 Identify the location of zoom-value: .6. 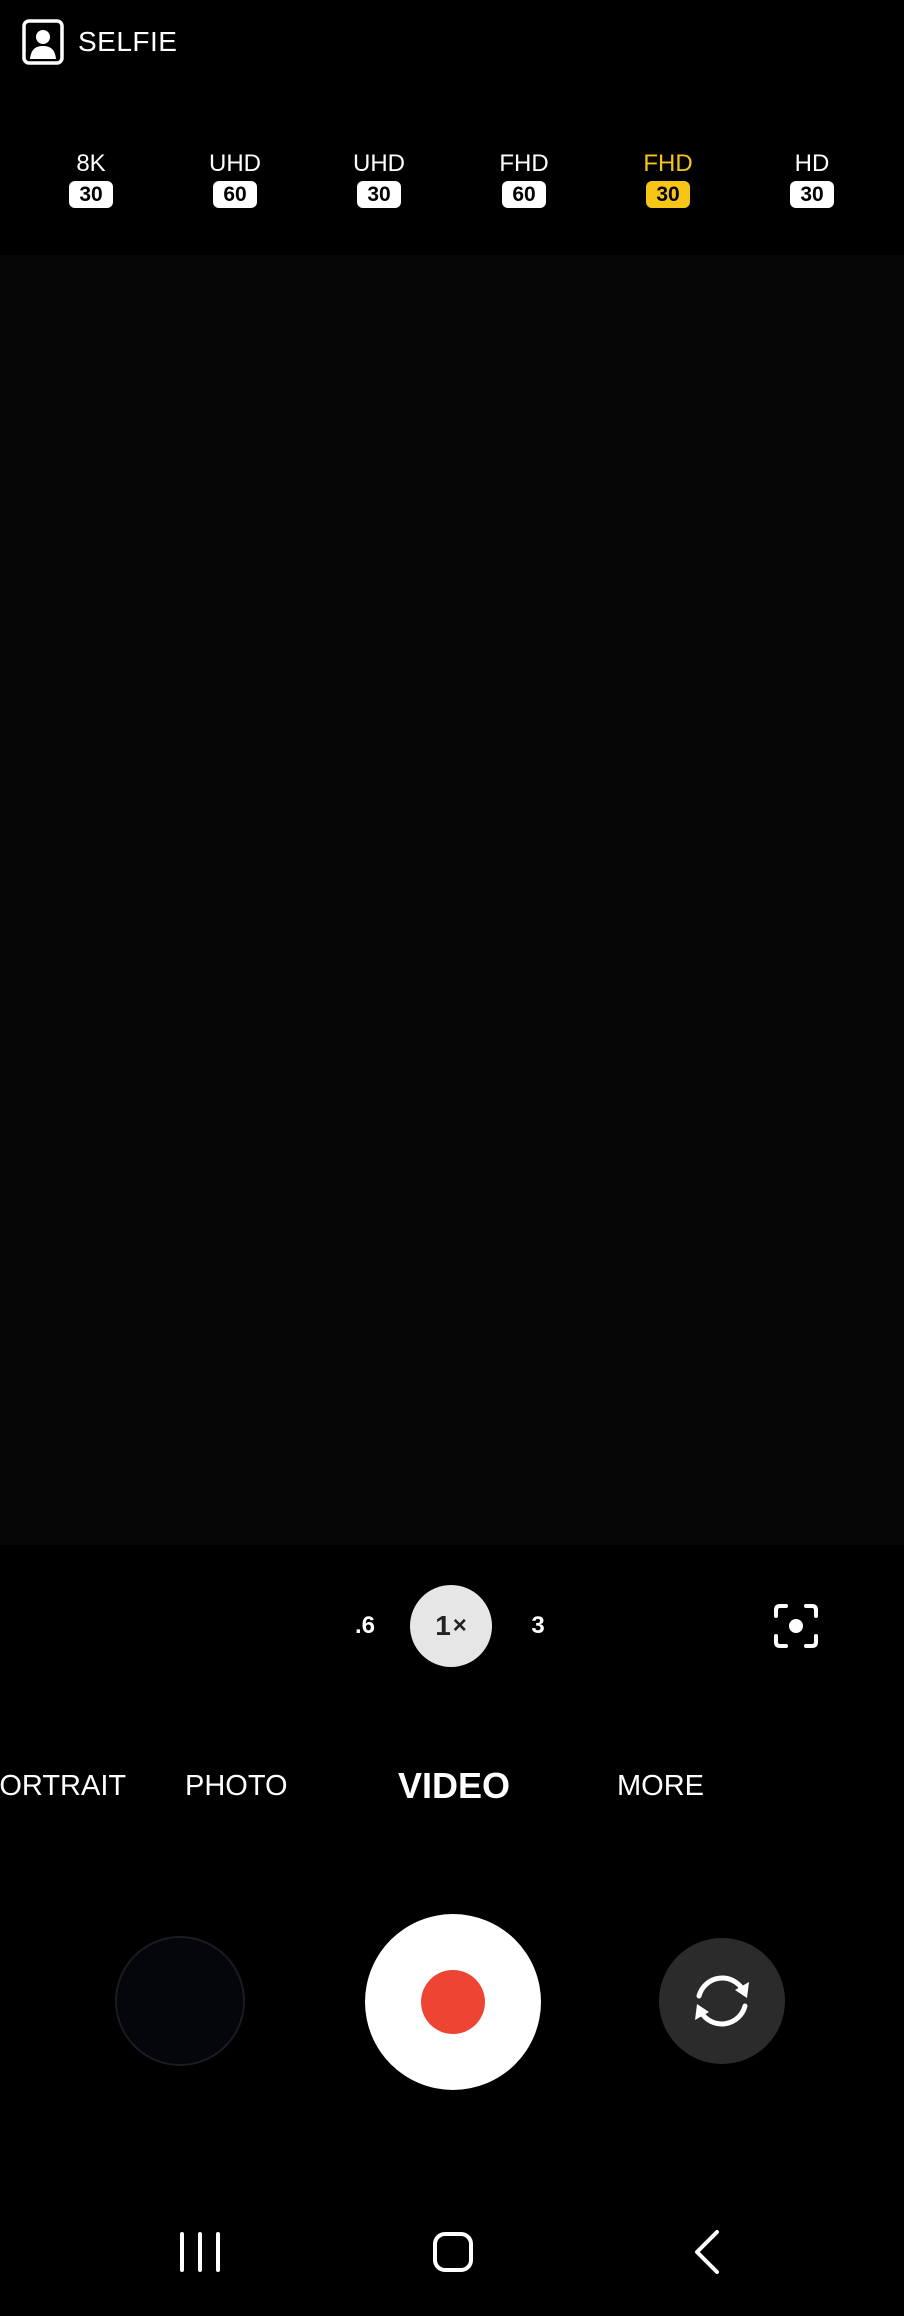
(364, 1625).